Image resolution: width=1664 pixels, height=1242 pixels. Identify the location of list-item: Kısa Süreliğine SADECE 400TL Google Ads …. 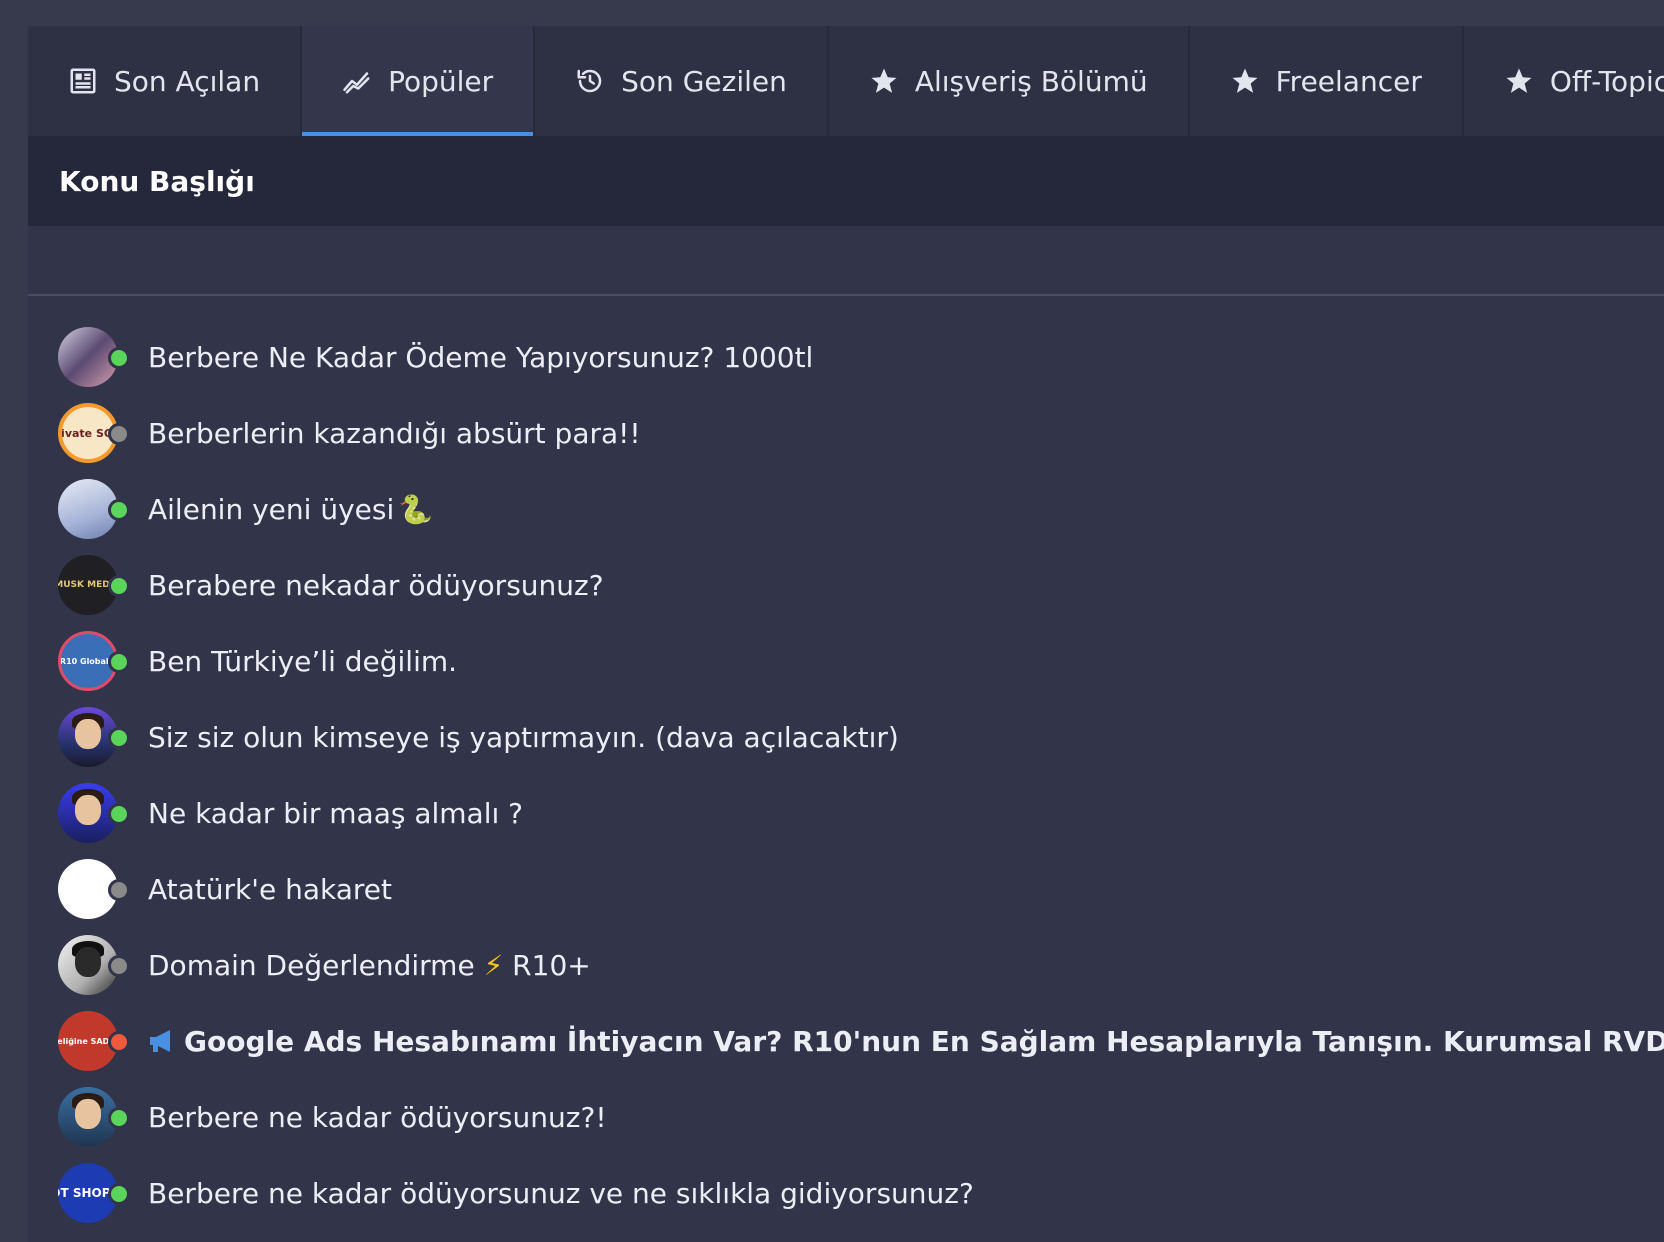
(846, 1041).